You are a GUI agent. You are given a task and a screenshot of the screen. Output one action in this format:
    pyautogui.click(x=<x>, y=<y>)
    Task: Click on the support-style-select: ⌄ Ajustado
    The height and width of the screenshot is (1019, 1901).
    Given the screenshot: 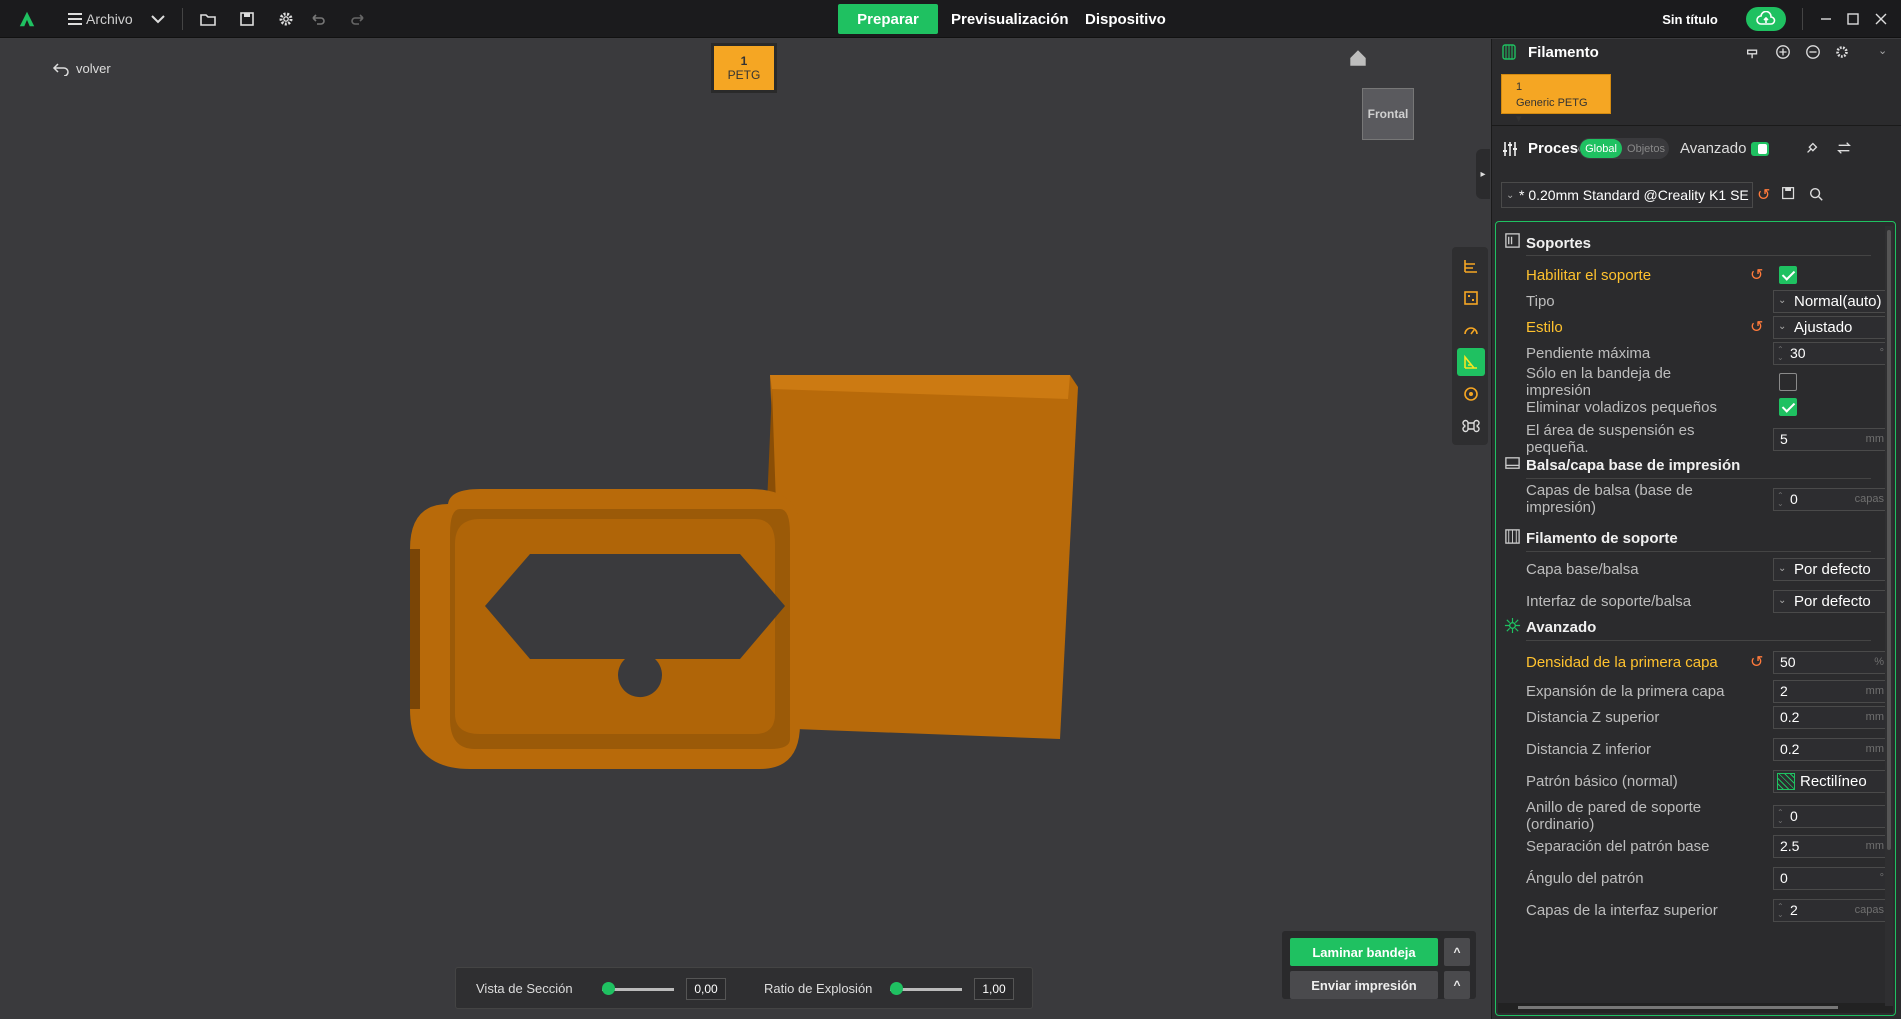 What is the action you would take?
    pyautogui.click(x=1832, y=327)
    